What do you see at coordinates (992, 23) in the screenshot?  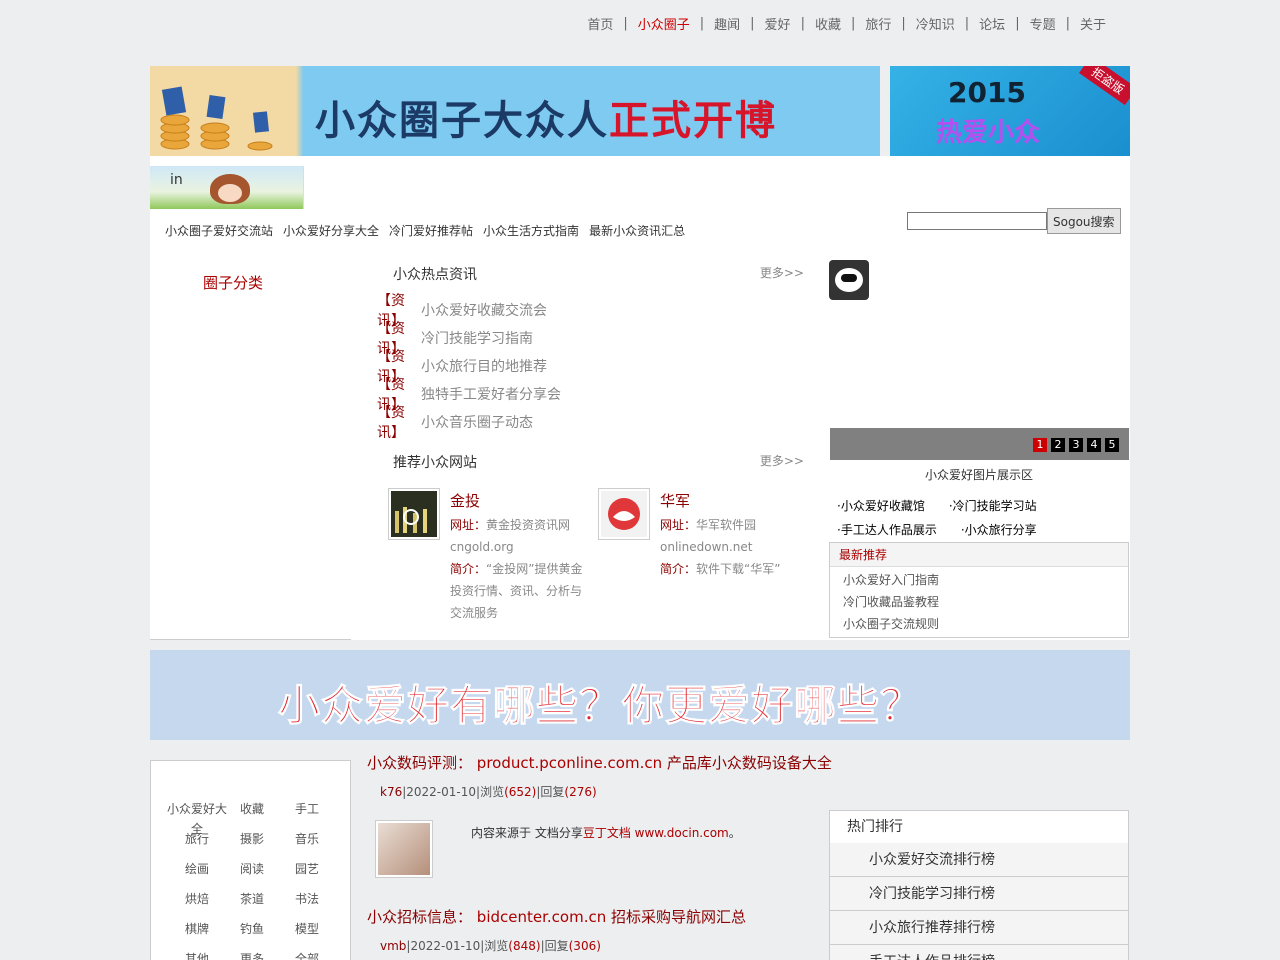 I see `top-nav-item-8: 论坛` at bounding box center [992, 23].